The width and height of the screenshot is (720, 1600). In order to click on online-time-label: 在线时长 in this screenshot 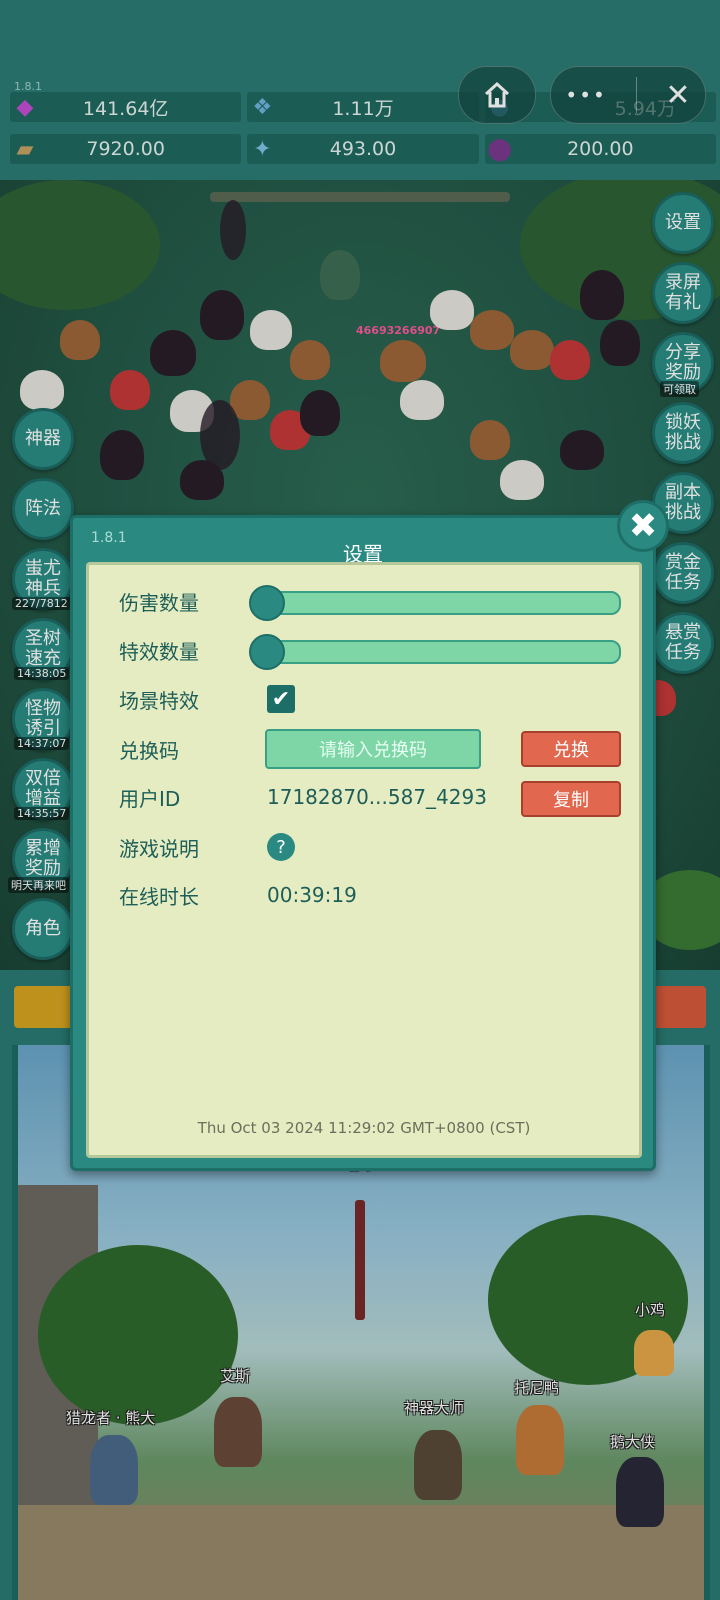, I will do `click(159, 896)`.